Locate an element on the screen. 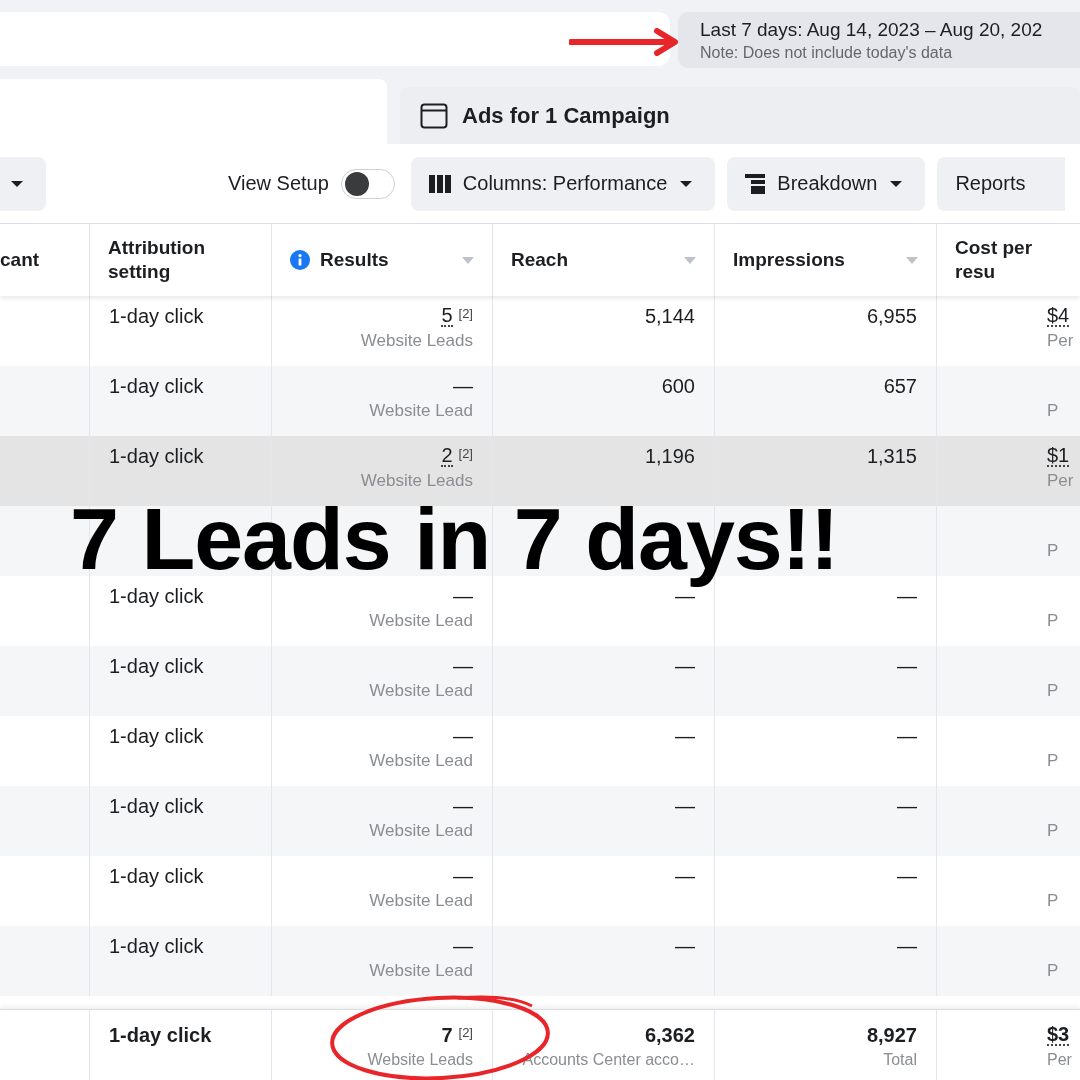 Image resolution: width=1080 pixels, height=1080 pixels. table-cell: 8,927 is located at coordinates (891, 1035).